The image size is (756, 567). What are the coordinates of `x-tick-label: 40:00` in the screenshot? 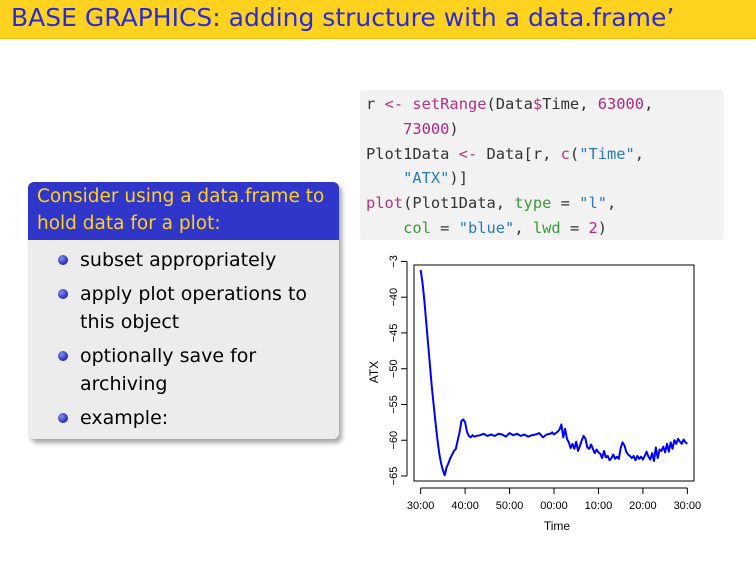 It's located at (465, 506).